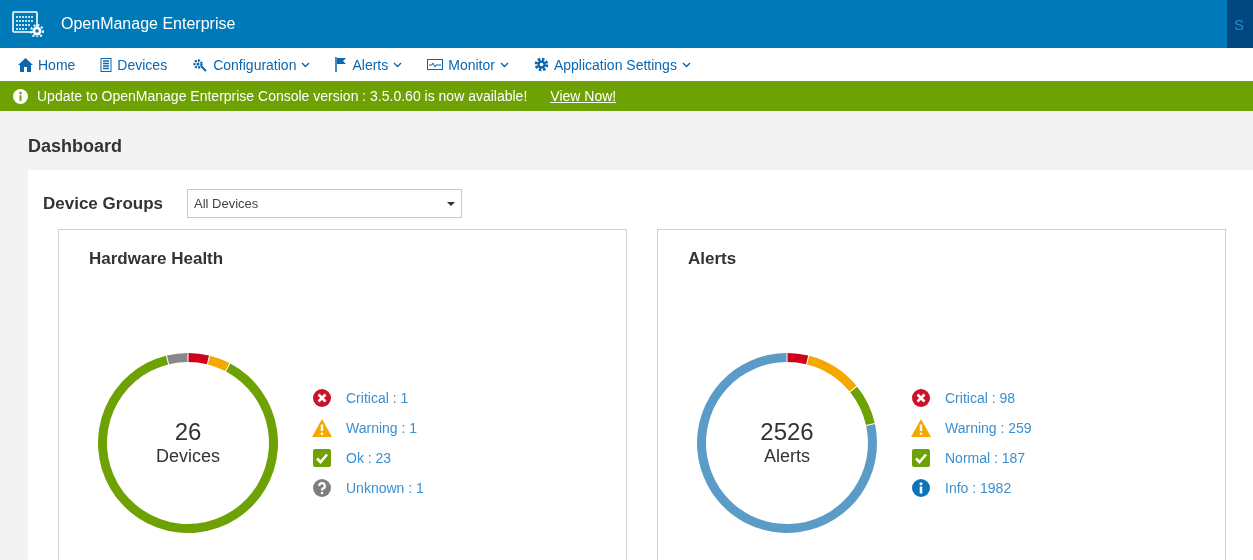  What do you see at coordinates (341, 64) in the screenshot?
I see `flag-icon` at bounding box center [341, 64].